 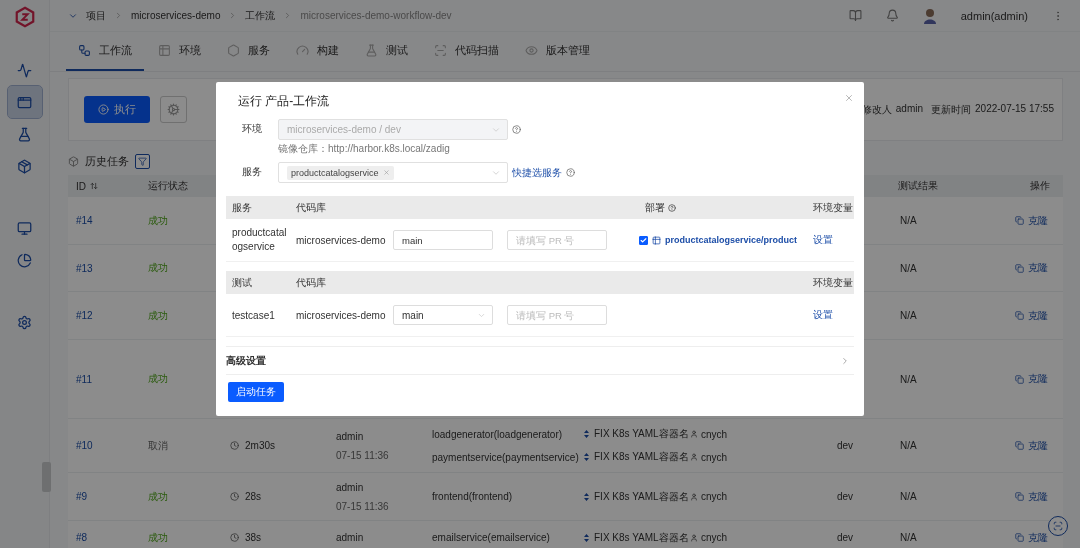 I want to click on breadcrumb-item: microservices-demo, so click(x=176, y=15).